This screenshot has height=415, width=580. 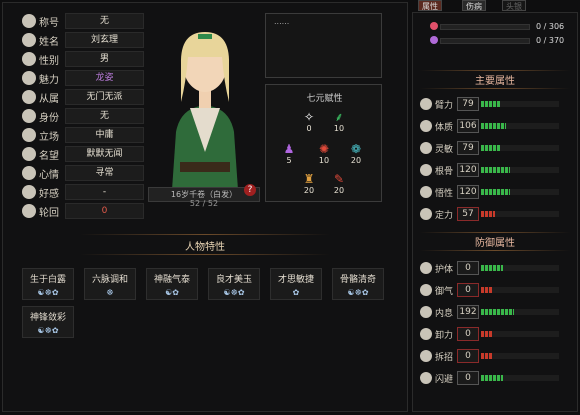 I want to click on attr-value: 57, so click(x=468, y=214).